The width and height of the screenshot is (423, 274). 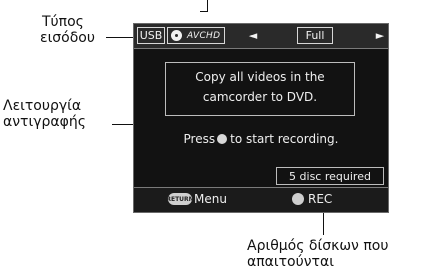 I want to click on format-badge: AVCHD, so click(x=196, y=35).